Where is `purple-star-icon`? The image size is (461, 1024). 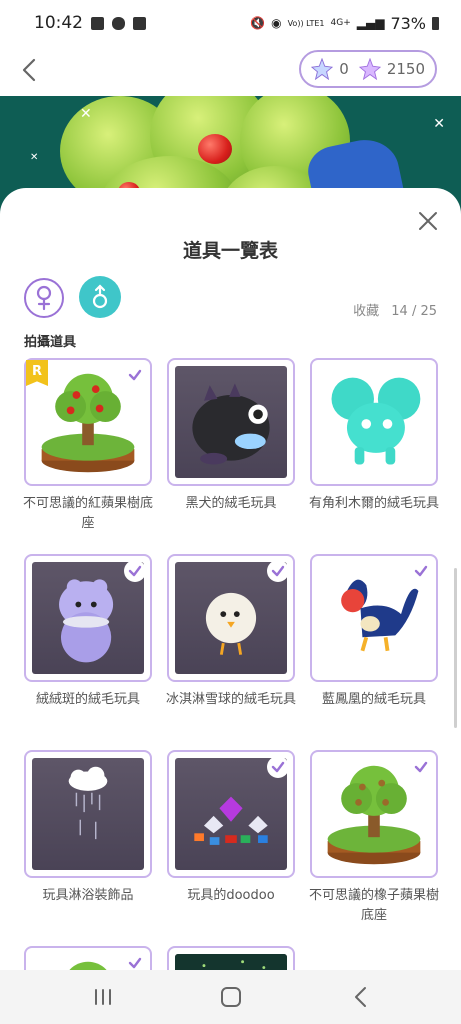
purple-star-icon is located at coordinates (369, 69).